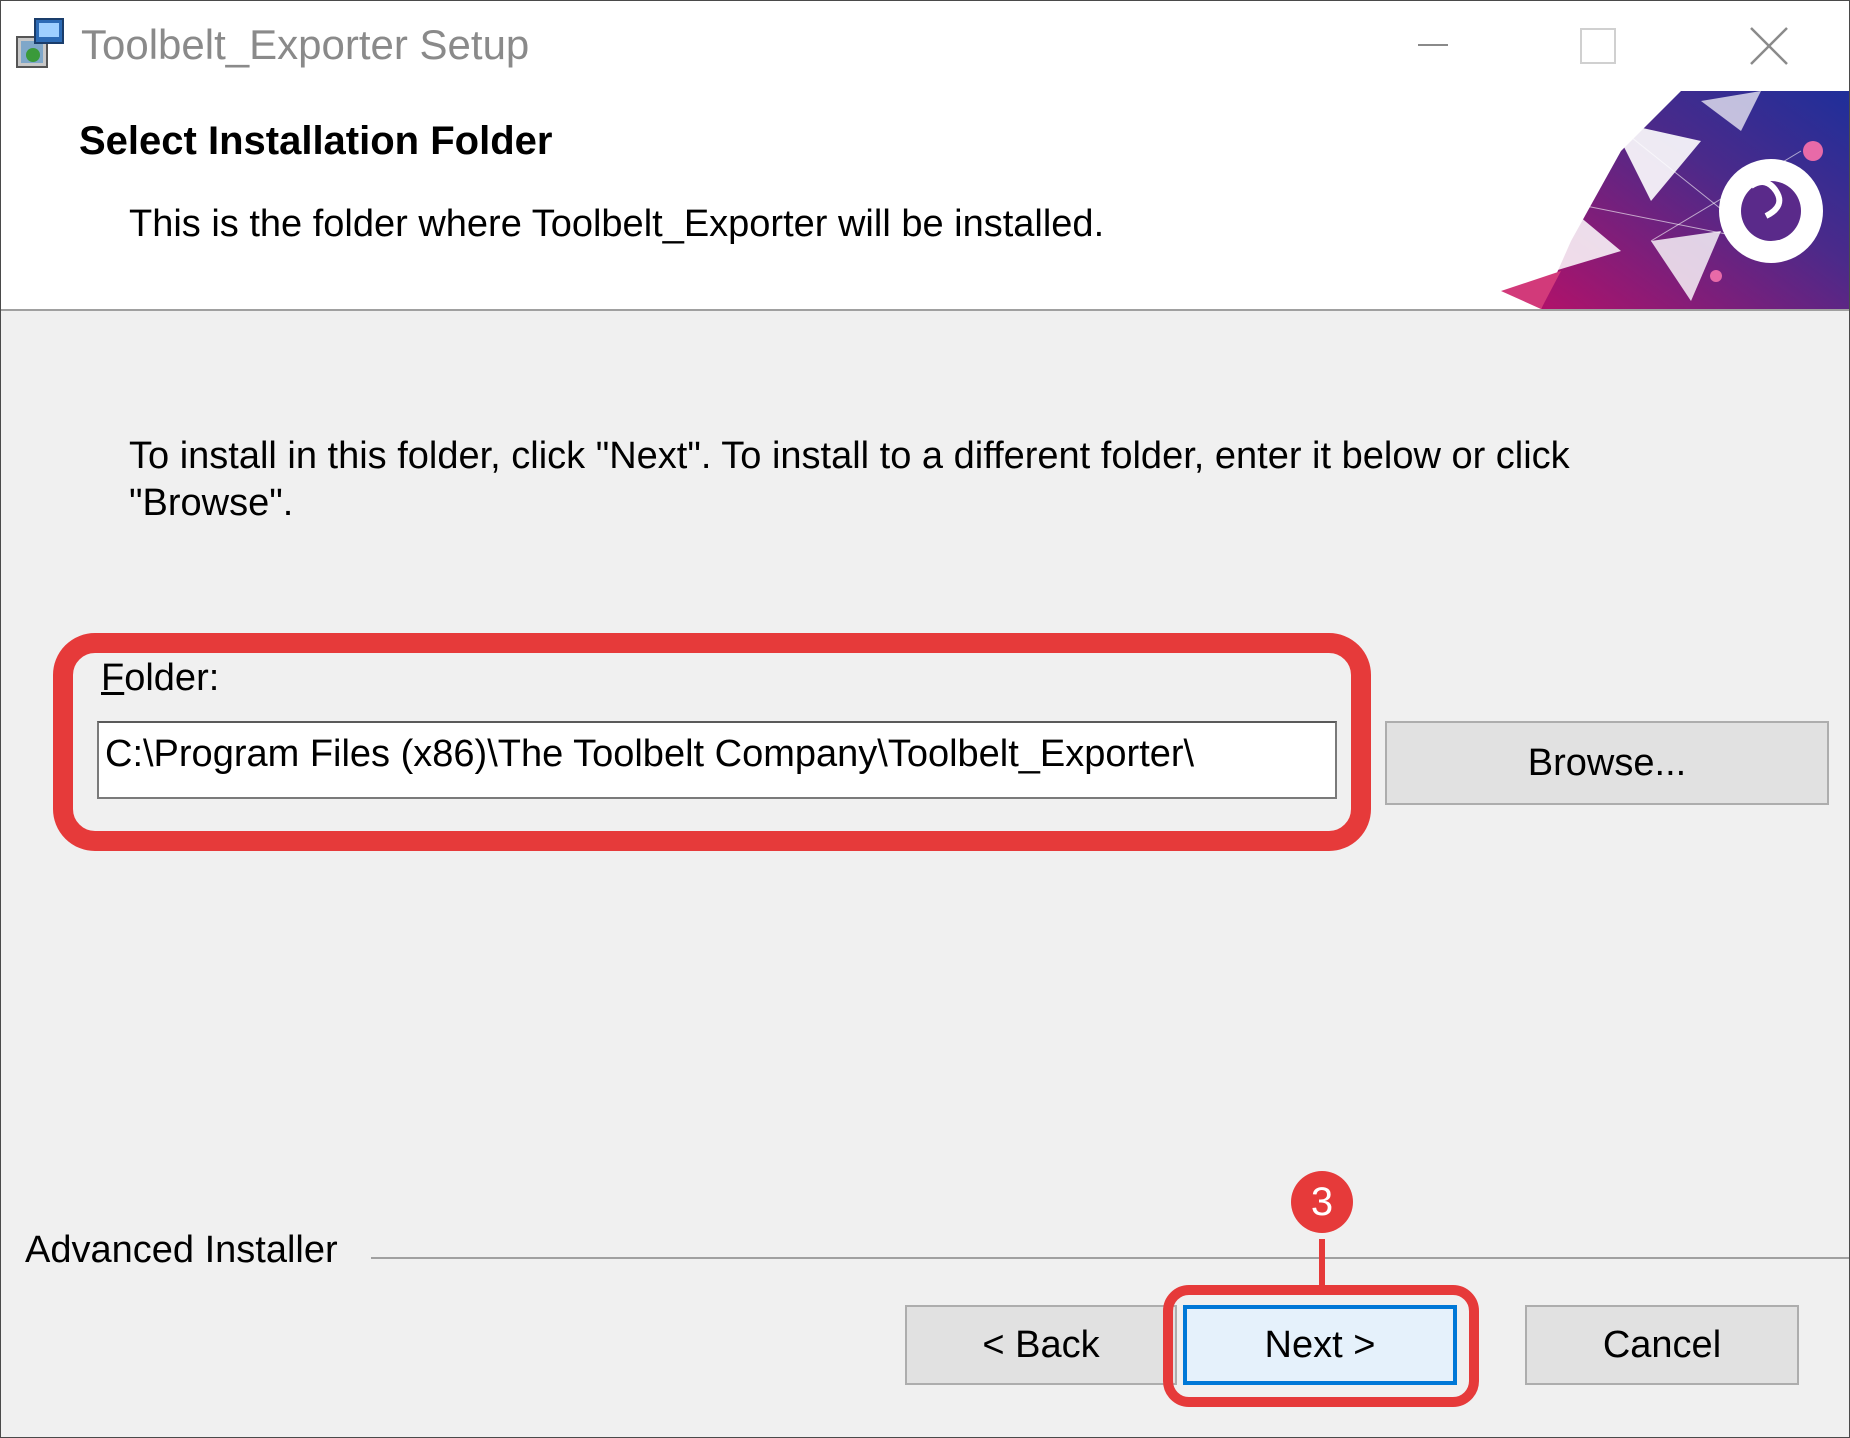  Describe the element at coordinates (1321, 1346) in the screenshot. I see `next-highlight-box` at that location.